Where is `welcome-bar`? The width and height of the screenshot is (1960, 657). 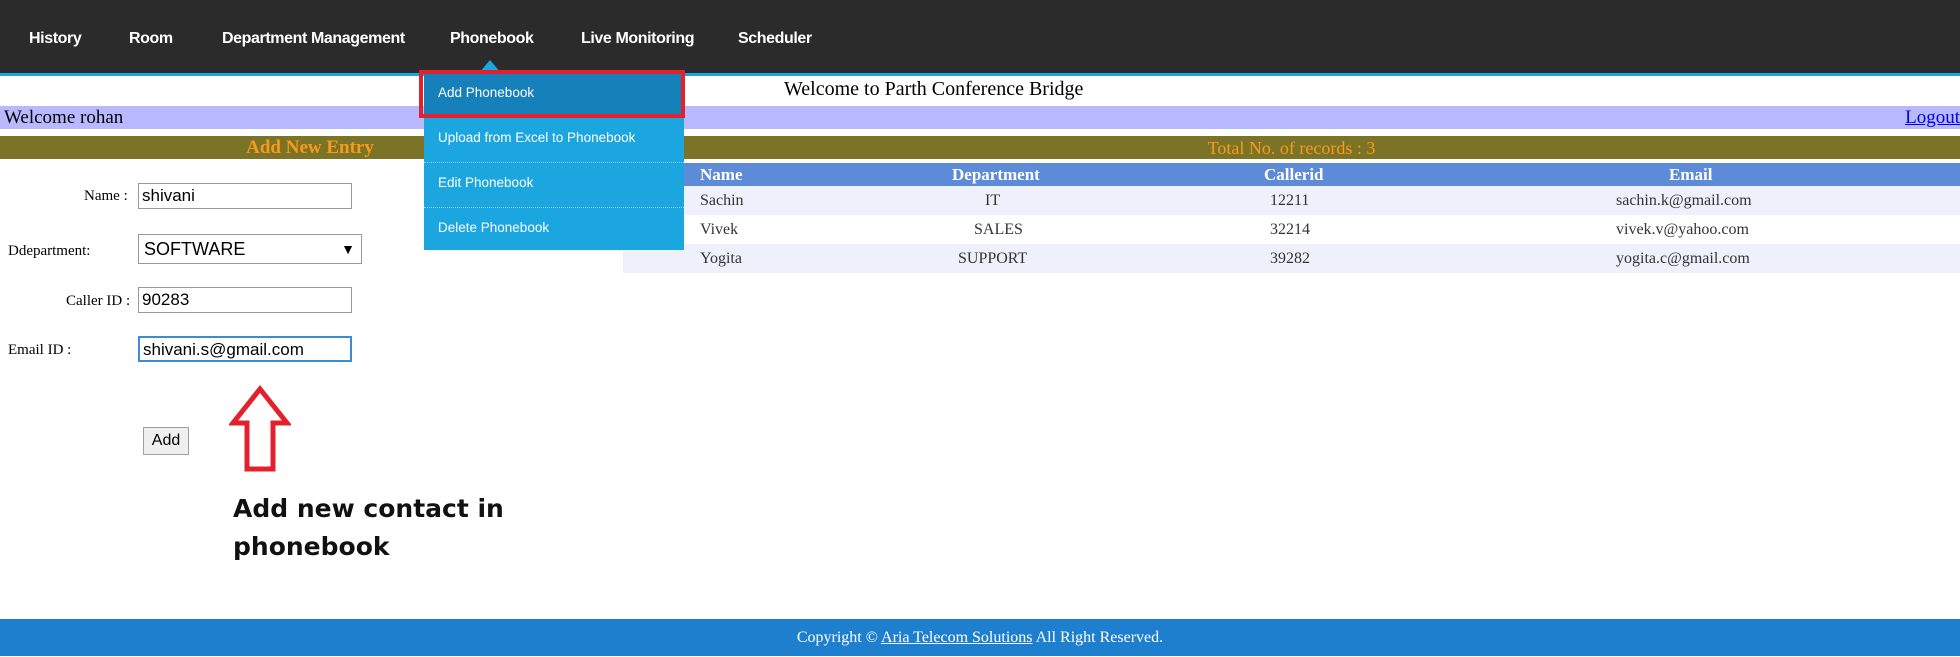
welcome-bar is located at coordinates (980, 117).